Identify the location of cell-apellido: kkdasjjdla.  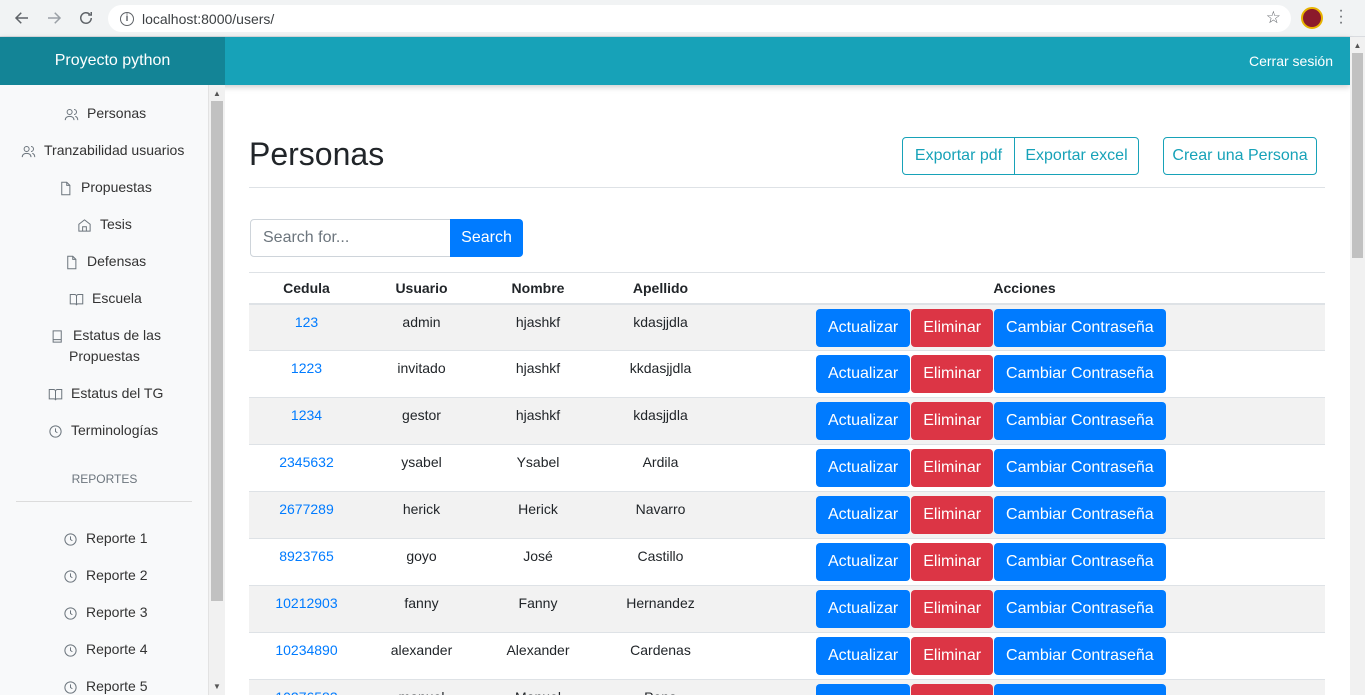
(660, 374).